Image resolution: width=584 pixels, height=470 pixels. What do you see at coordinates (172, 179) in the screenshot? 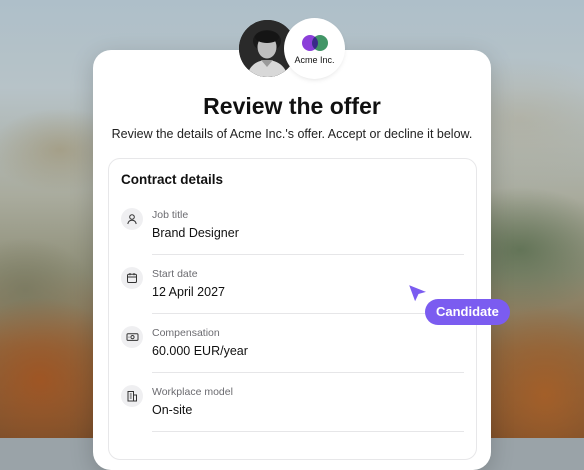
I see `contract-details-heading: Contract details` at bounding box center [172, 179].